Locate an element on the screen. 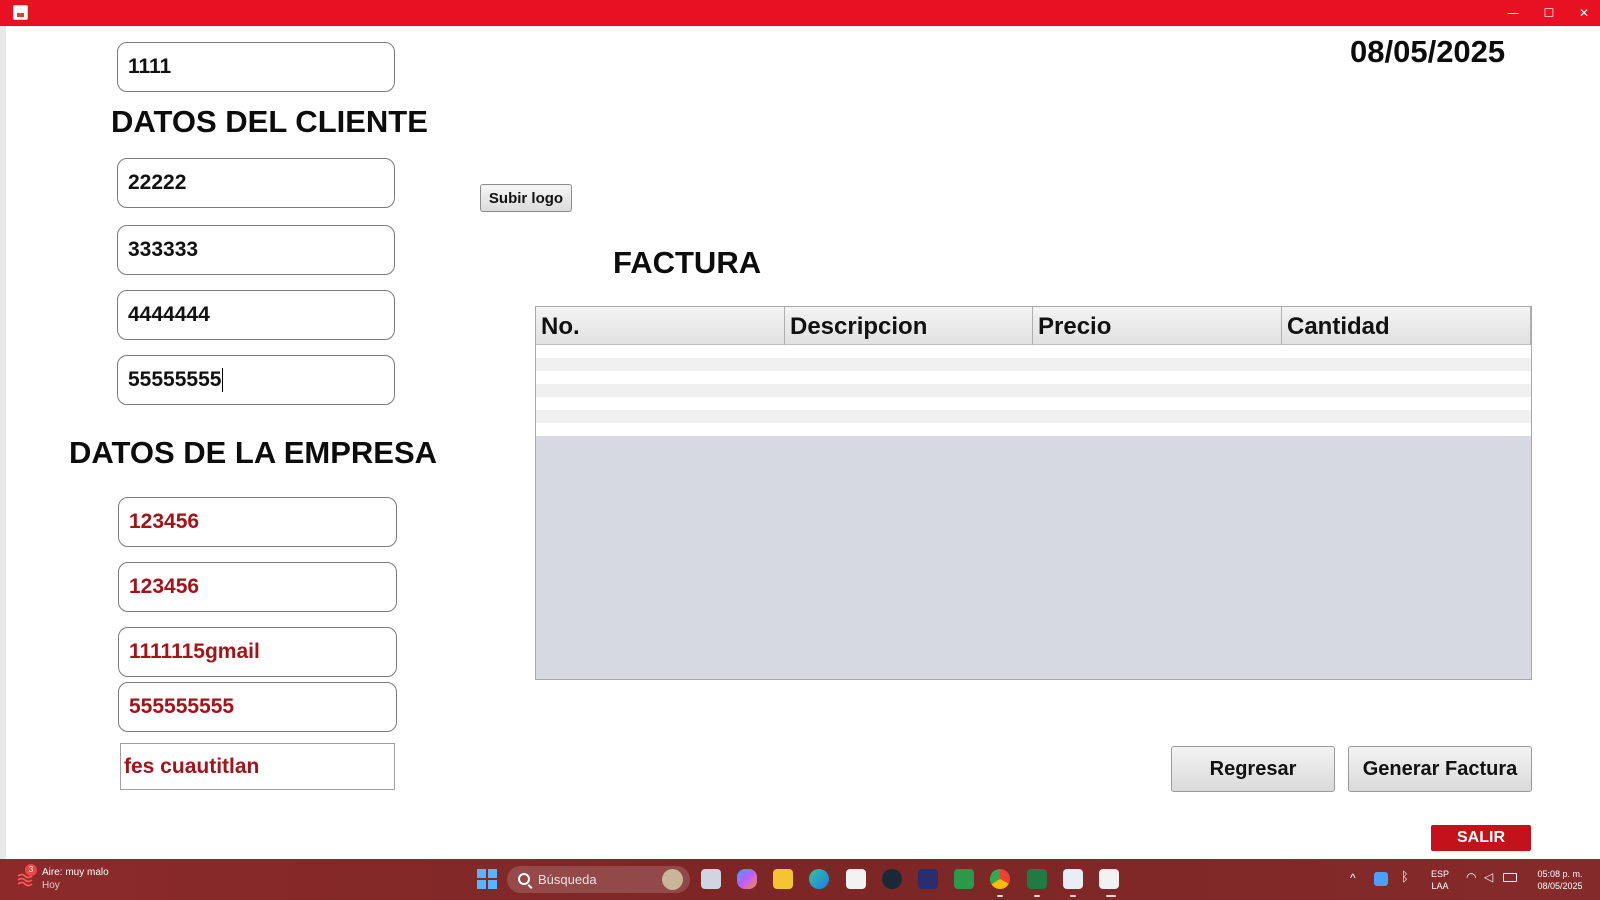 This screenshot has width=1600, height=900. exit-button: SALIR is located at coordinates (1481, 838).